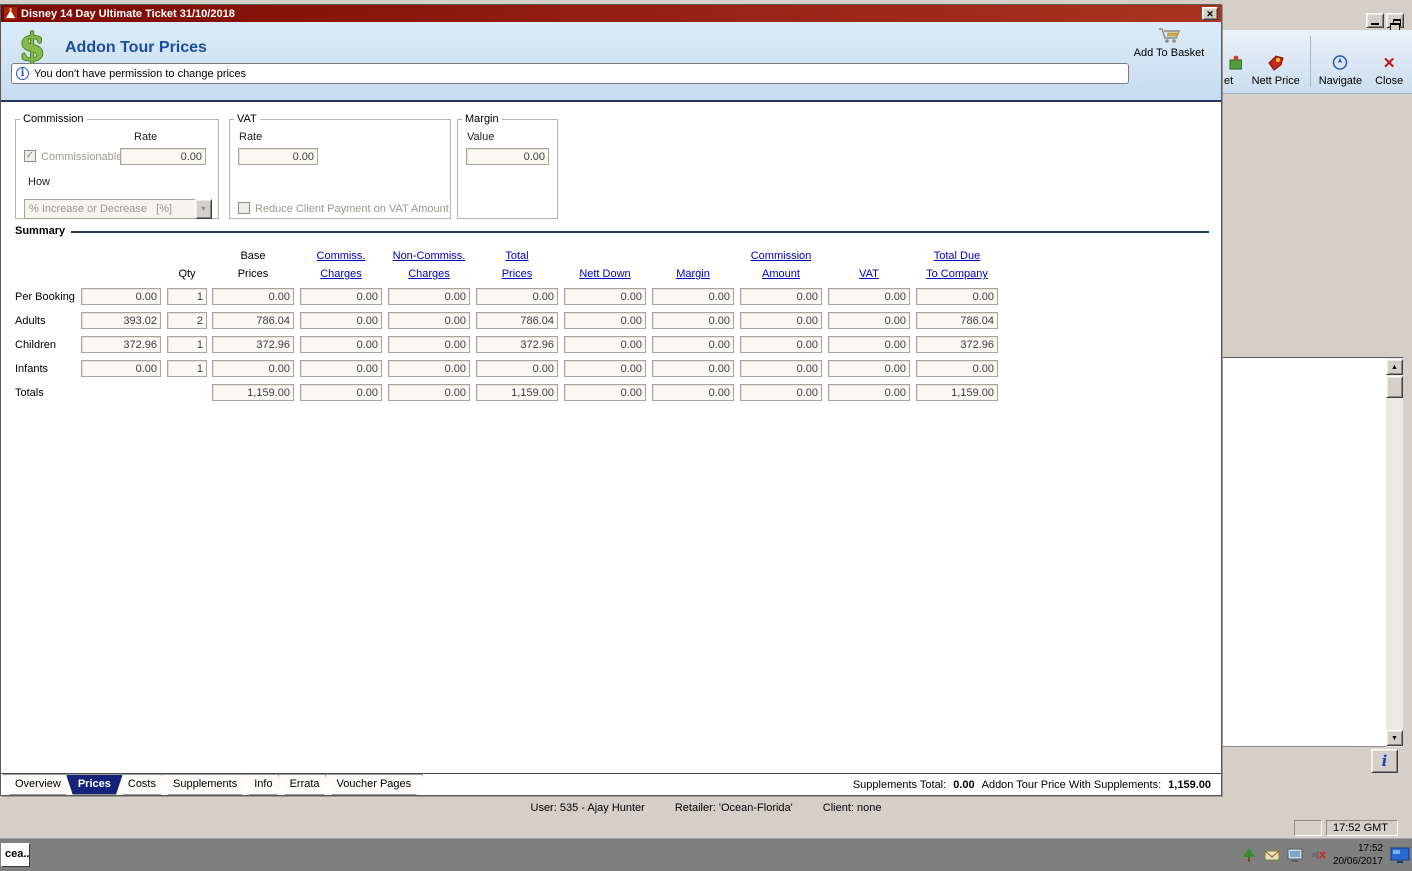  Describe the element at coordinates (263, 784) in the screenshot. I see `tab-info: Info` at that location.